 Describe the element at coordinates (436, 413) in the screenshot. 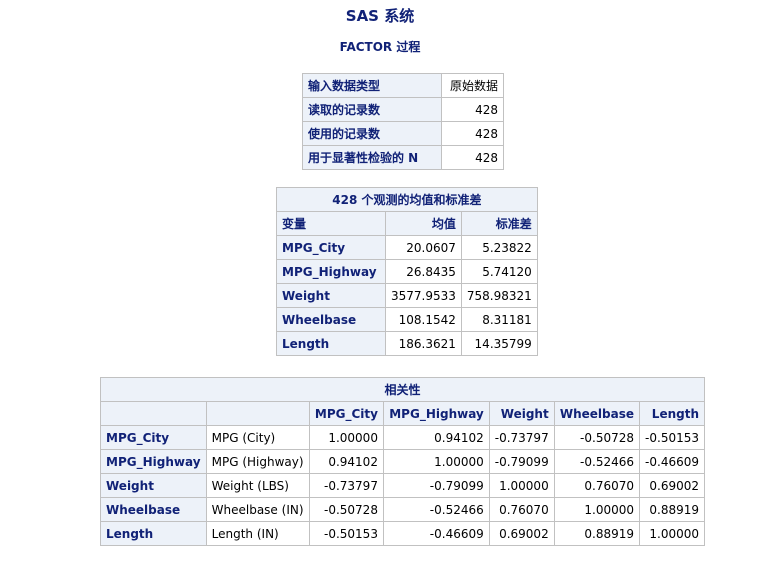

I see `column-header: MPG_Highway` at that location.